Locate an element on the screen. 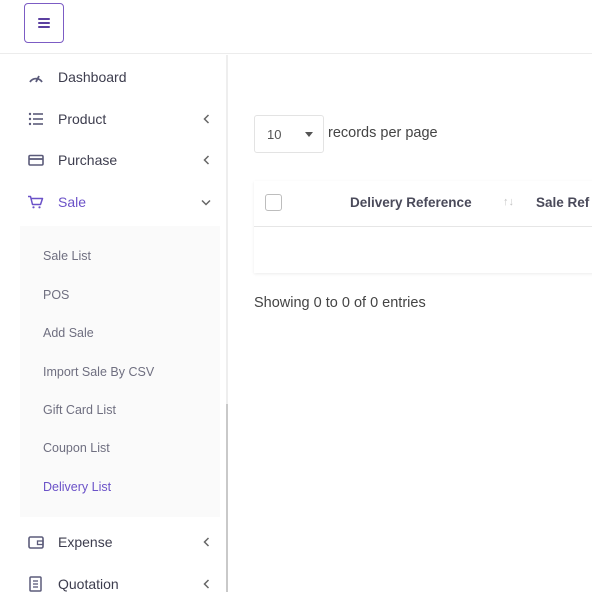  submenu-item-sale-list: Sale List is located at coordinates (67, 256).